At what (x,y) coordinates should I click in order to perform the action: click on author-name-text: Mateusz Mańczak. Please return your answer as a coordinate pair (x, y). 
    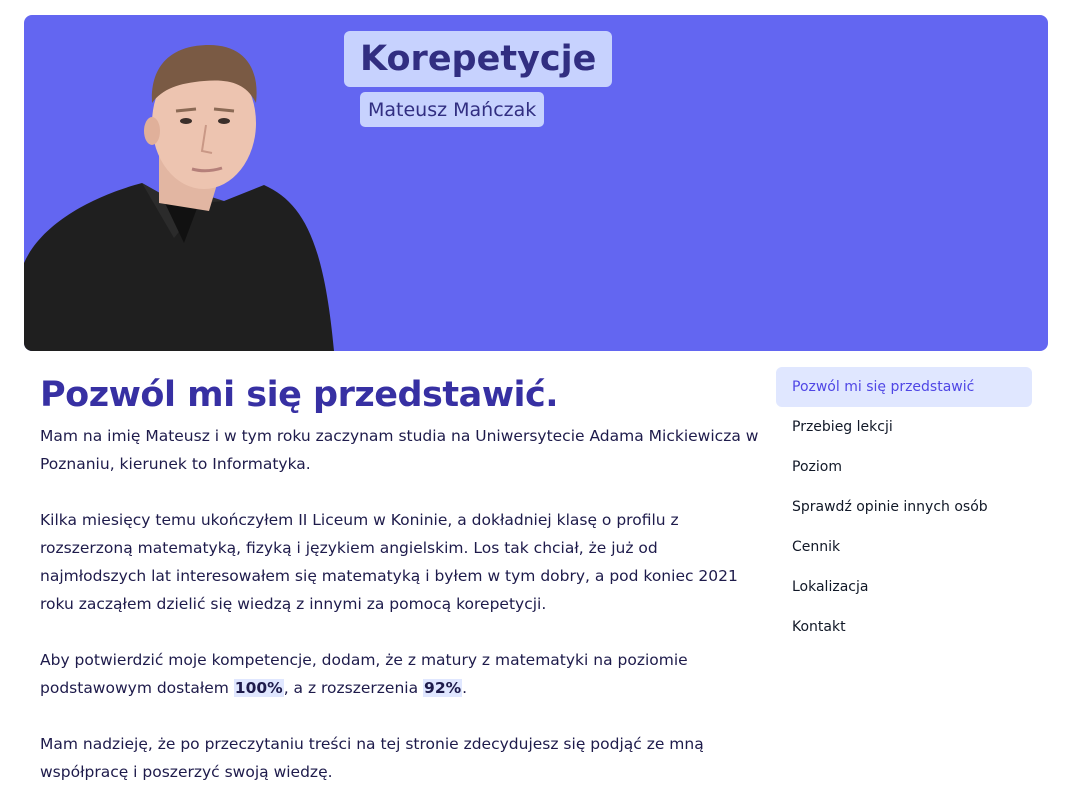
    Looking at the image, I should click on (452, 109).